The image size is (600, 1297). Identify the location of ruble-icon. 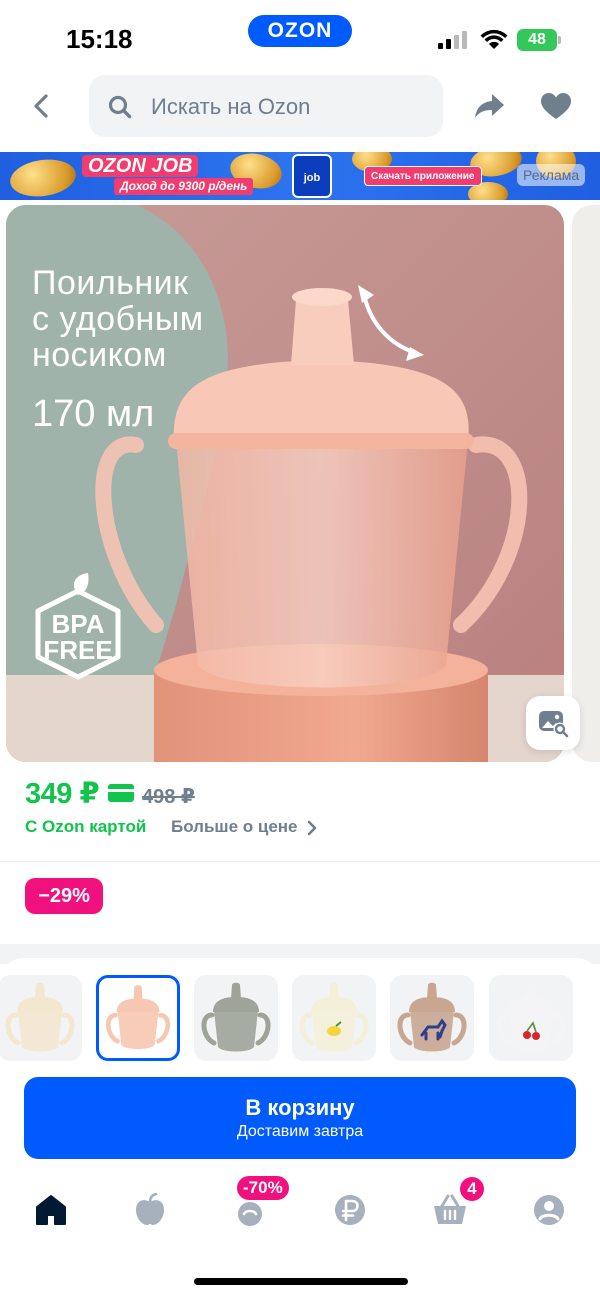
(350, 1210).